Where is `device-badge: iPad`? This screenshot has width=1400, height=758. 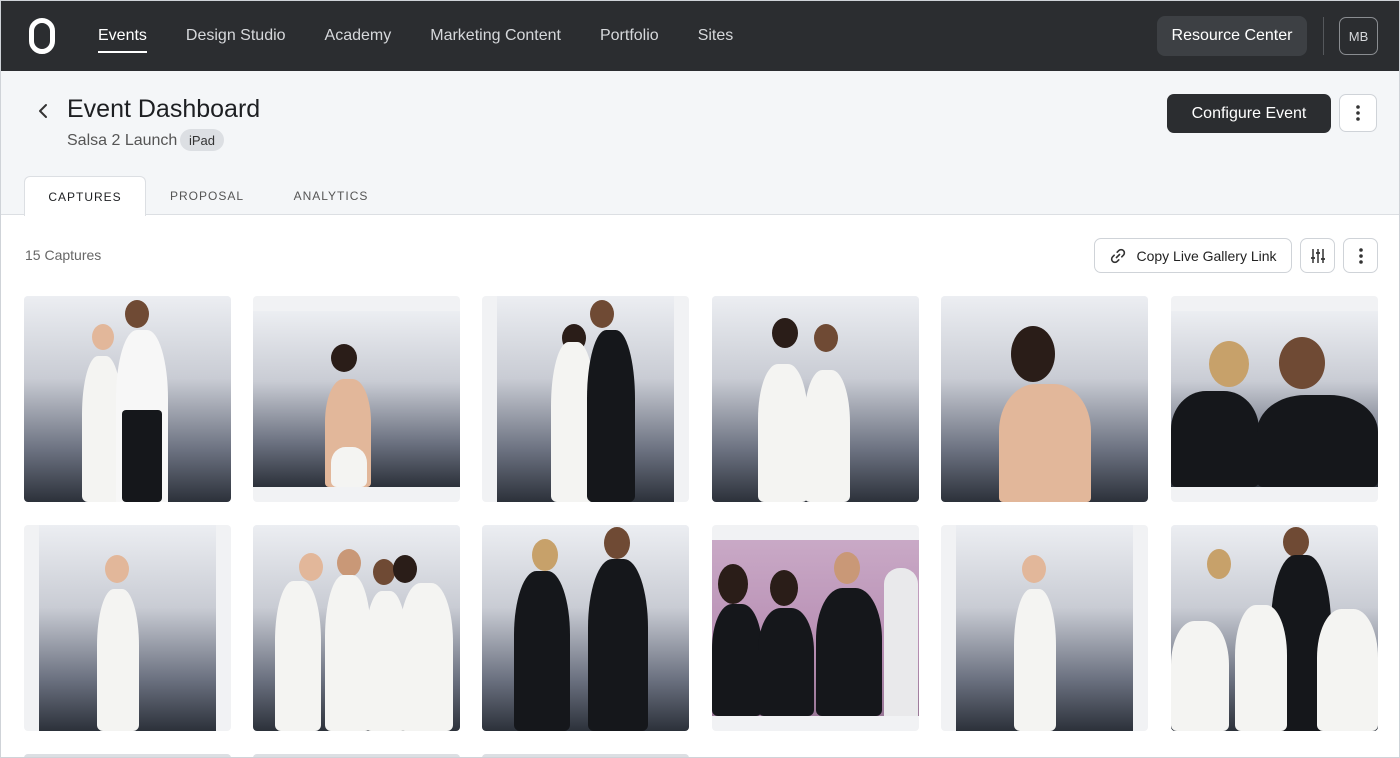 device-badge: iPad is located at coordinates (202, 140).